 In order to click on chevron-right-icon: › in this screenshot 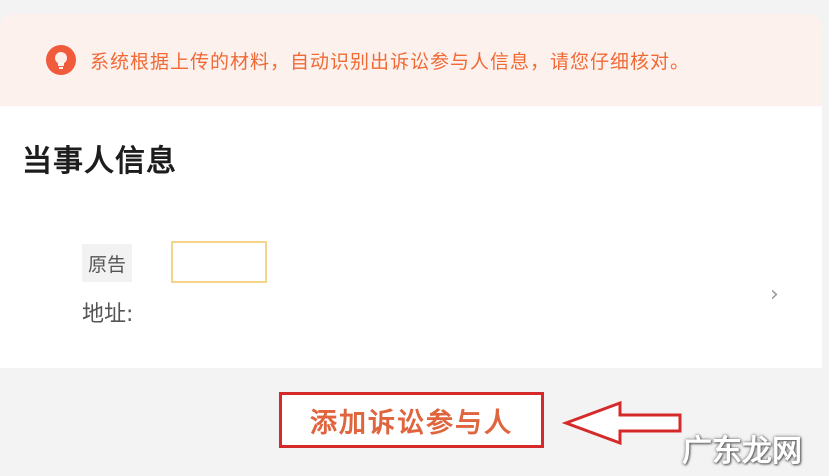, I will do `click(774, 294)`.